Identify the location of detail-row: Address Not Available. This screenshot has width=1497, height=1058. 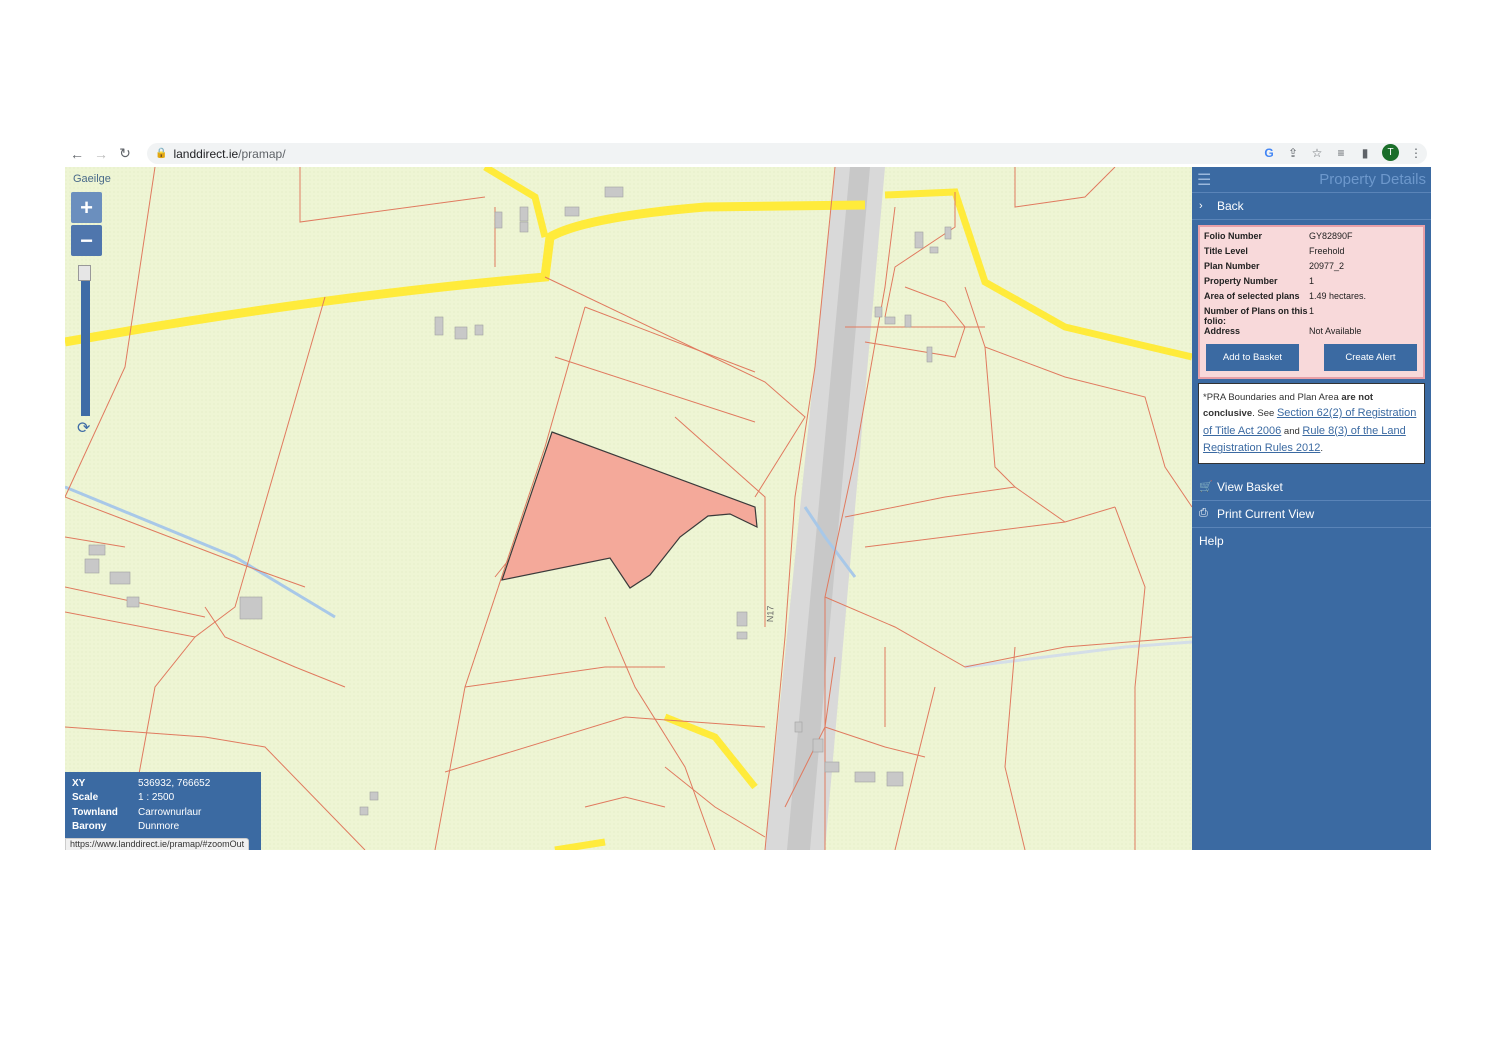
(1311, 333).